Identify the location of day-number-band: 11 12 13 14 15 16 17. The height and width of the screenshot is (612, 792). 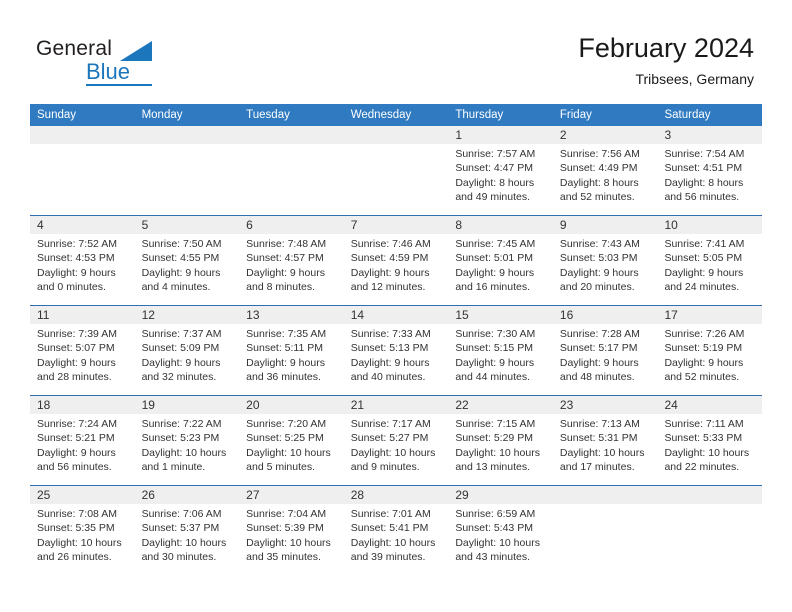
(396, 315).